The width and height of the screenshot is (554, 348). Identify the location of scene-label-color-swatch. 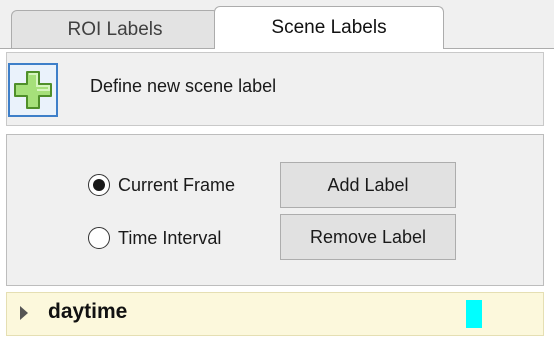
(474, 314).